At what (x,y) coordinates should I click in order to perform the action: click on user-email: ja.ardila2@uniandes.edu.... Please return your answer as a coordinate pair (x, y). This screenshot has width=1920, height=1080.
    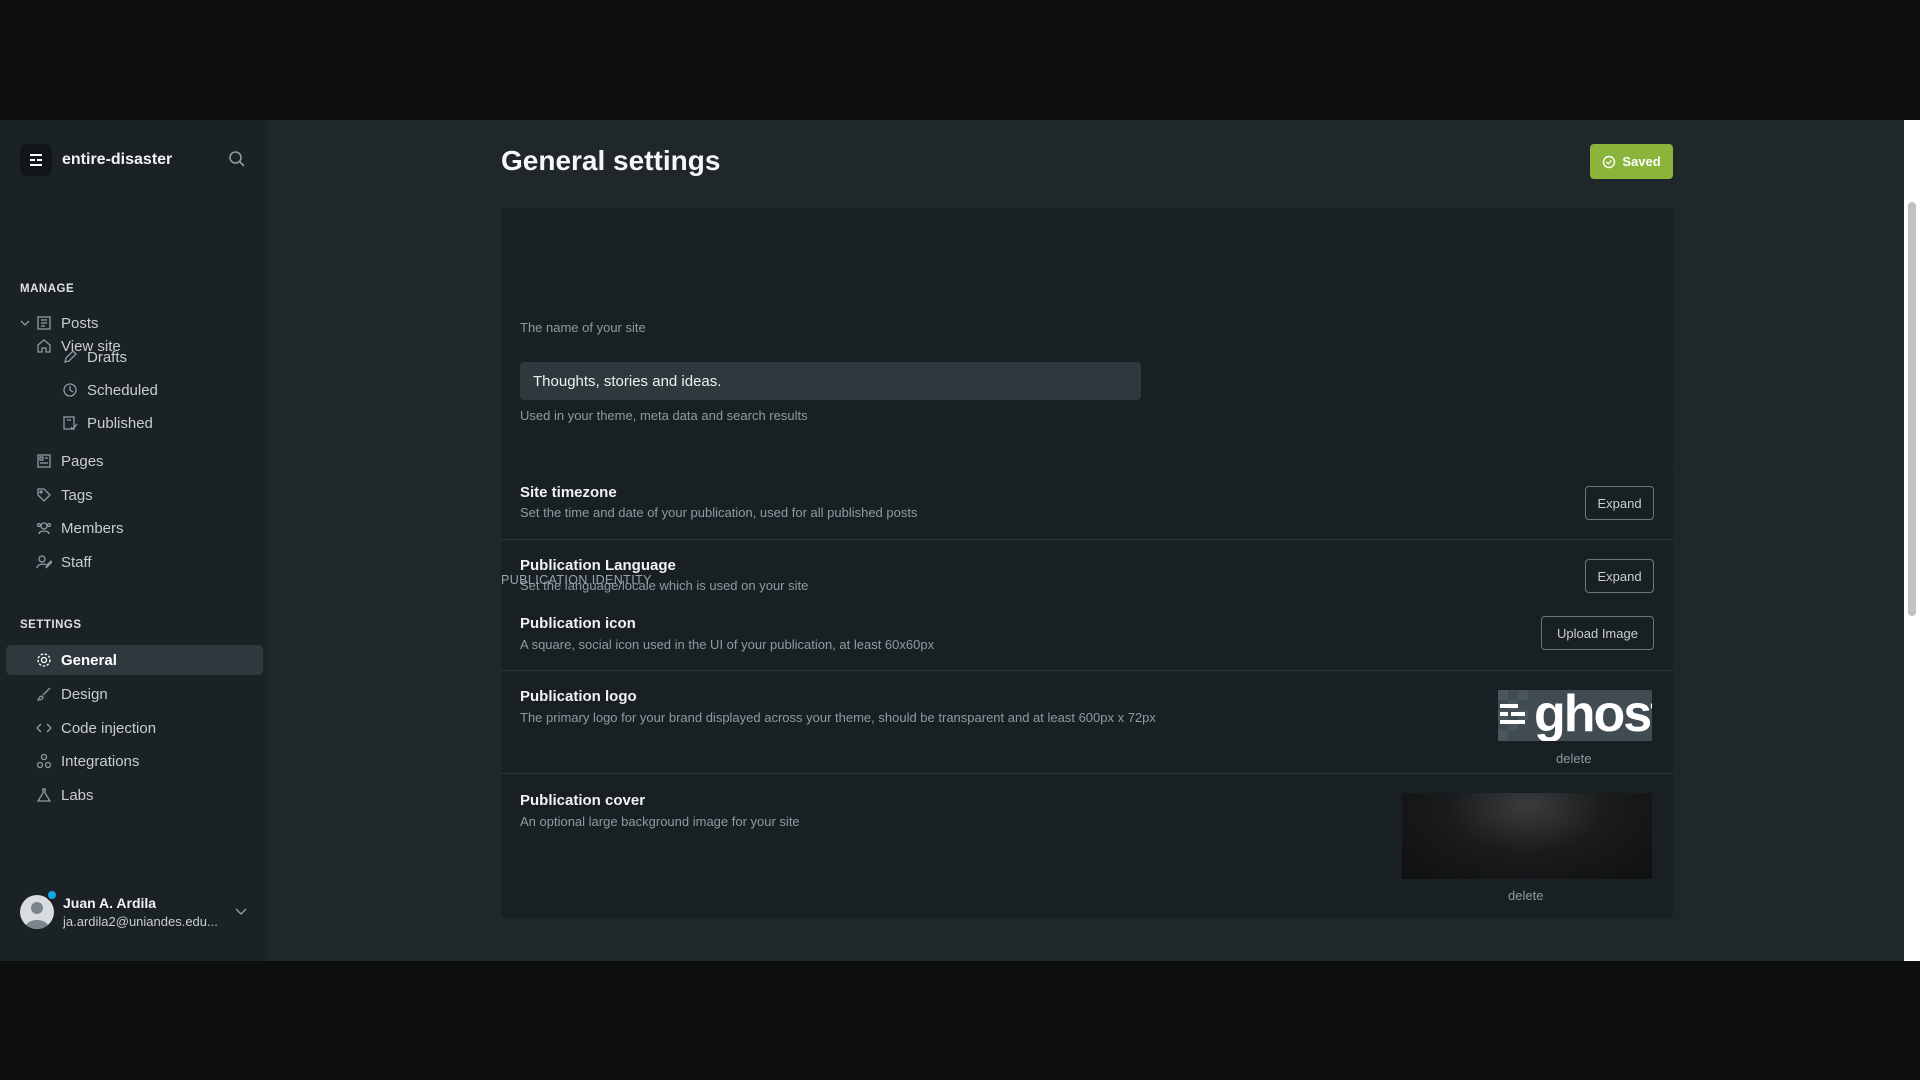
    Looking at the image, I should click on (140, 921).